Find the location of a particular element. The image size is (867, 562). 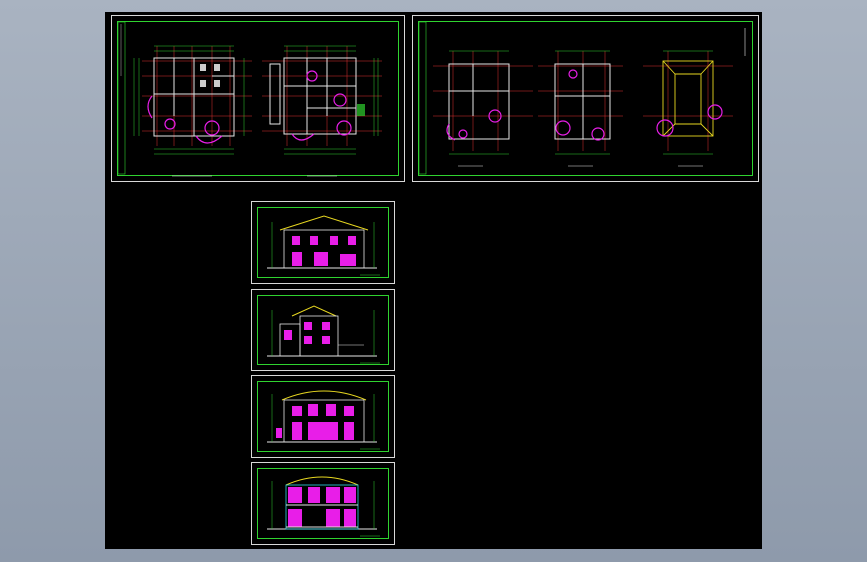

floor-plans-roof-drawing is located at coordinates (582, 98).